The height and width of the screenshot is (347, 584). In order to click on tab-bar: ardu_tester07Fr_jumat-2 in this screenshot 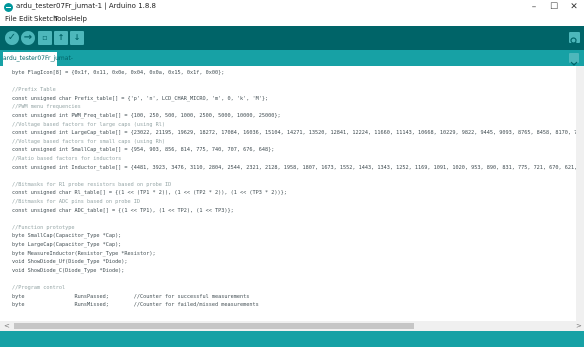, I will do `click(292, 63)`.